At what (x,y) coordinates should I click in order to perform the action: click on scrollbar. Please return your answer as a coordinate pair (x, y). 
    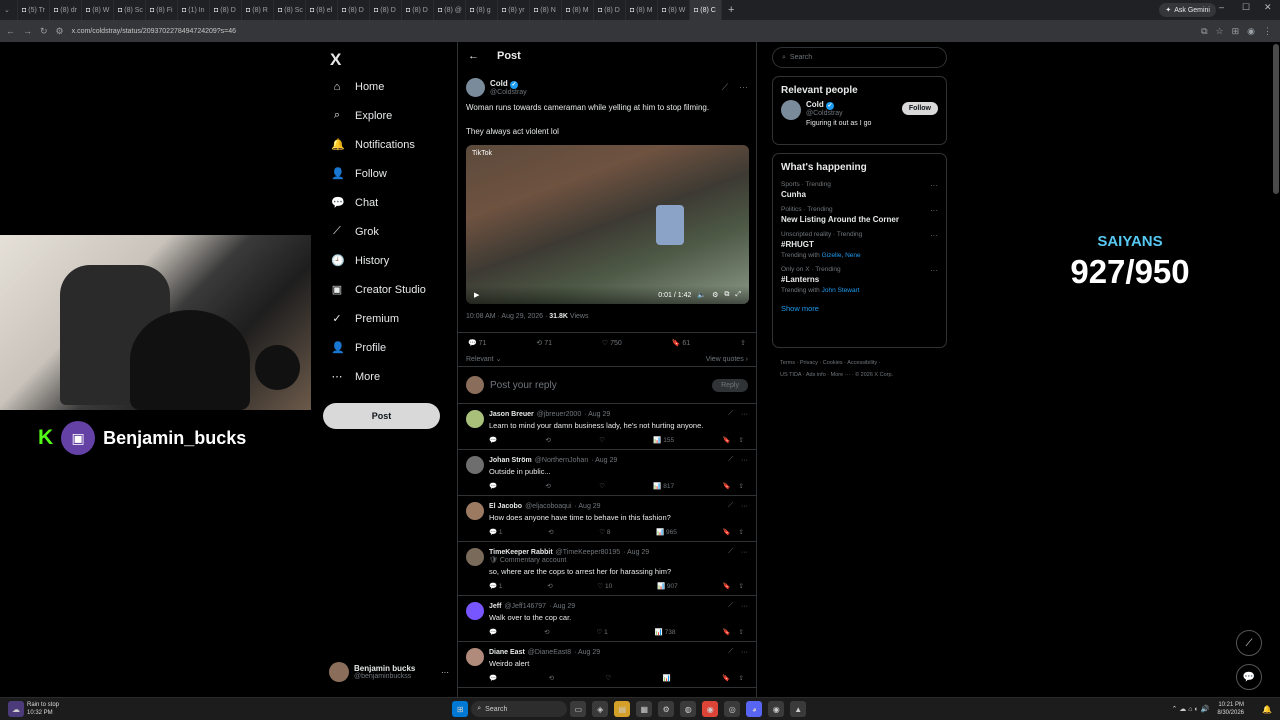
    Looking at the image, I should click on (1276, 119).